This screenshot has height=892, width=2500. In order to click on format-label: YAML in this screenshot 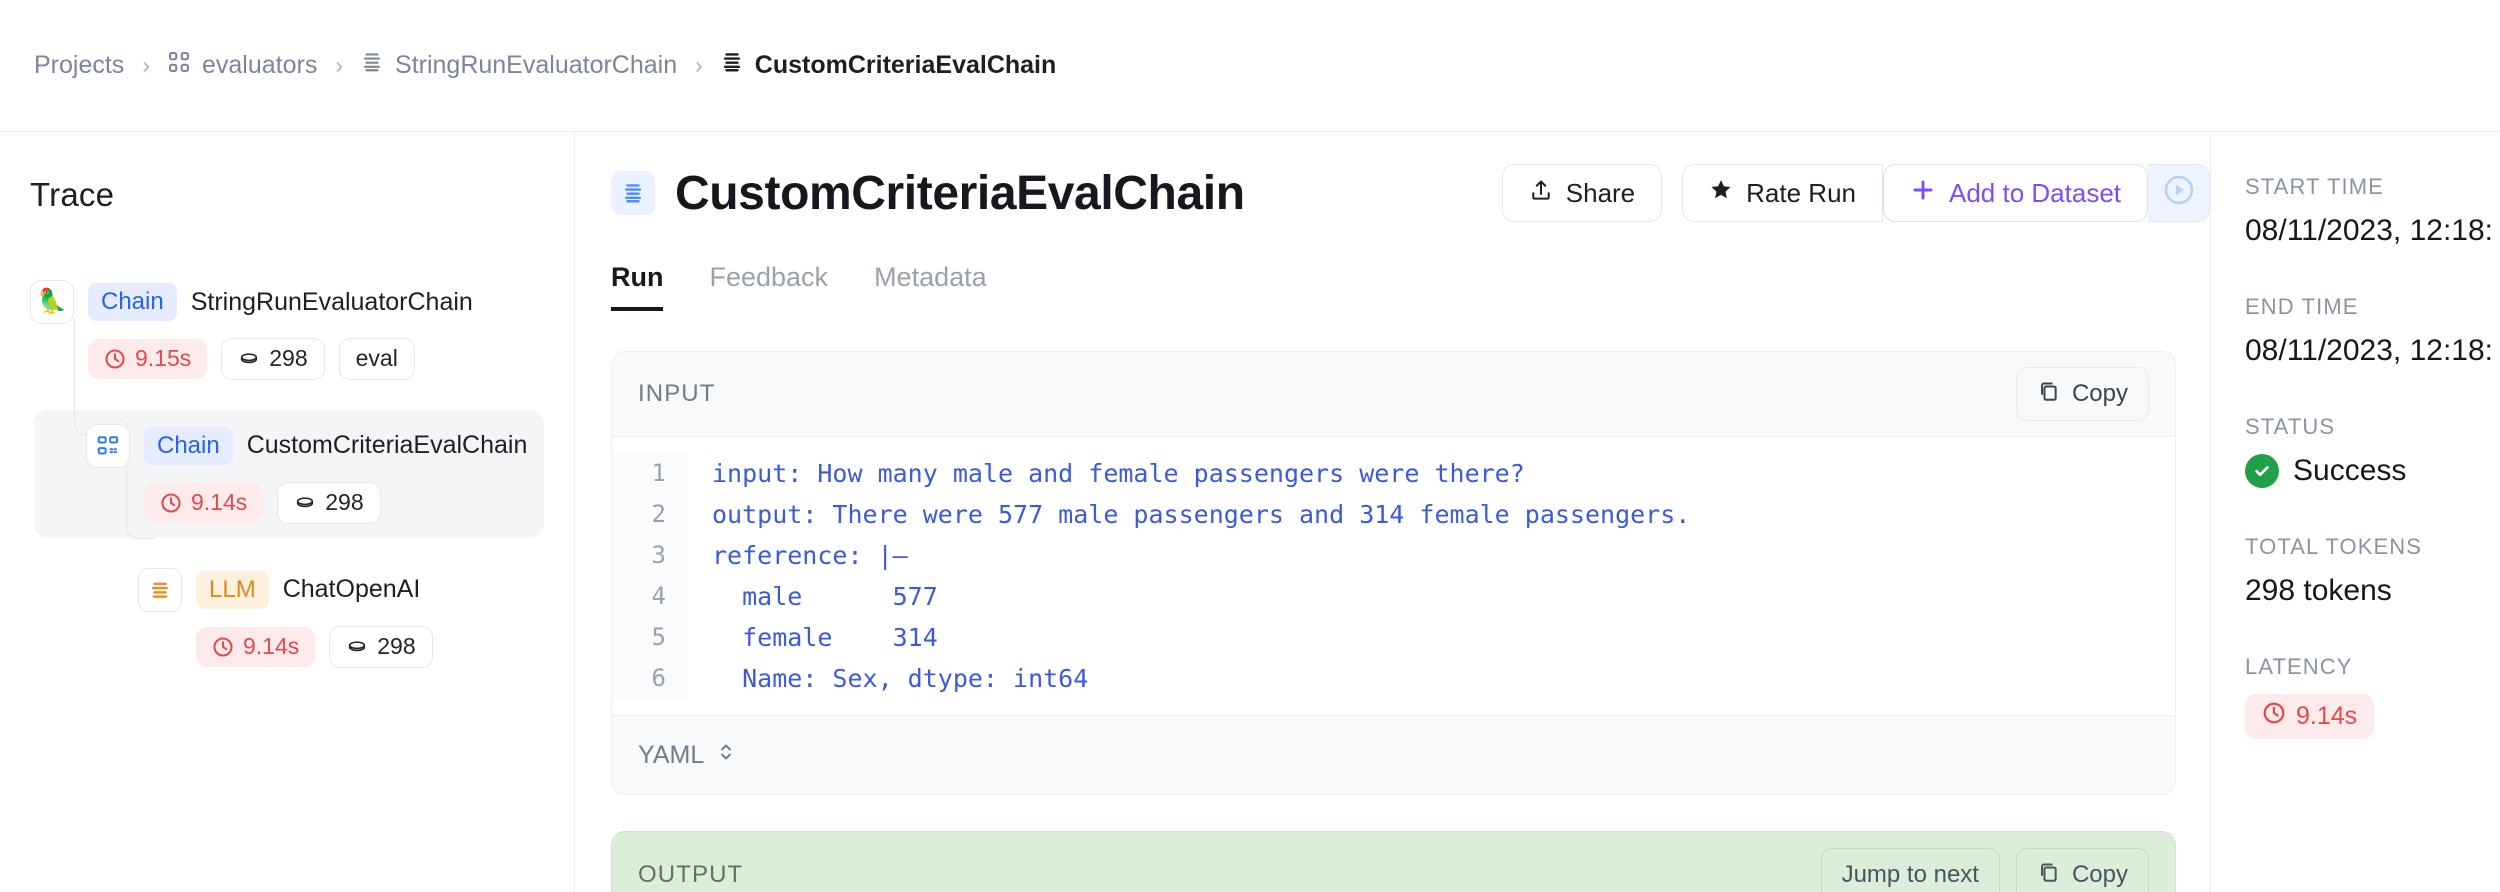, I will do `click(671, 754)`.